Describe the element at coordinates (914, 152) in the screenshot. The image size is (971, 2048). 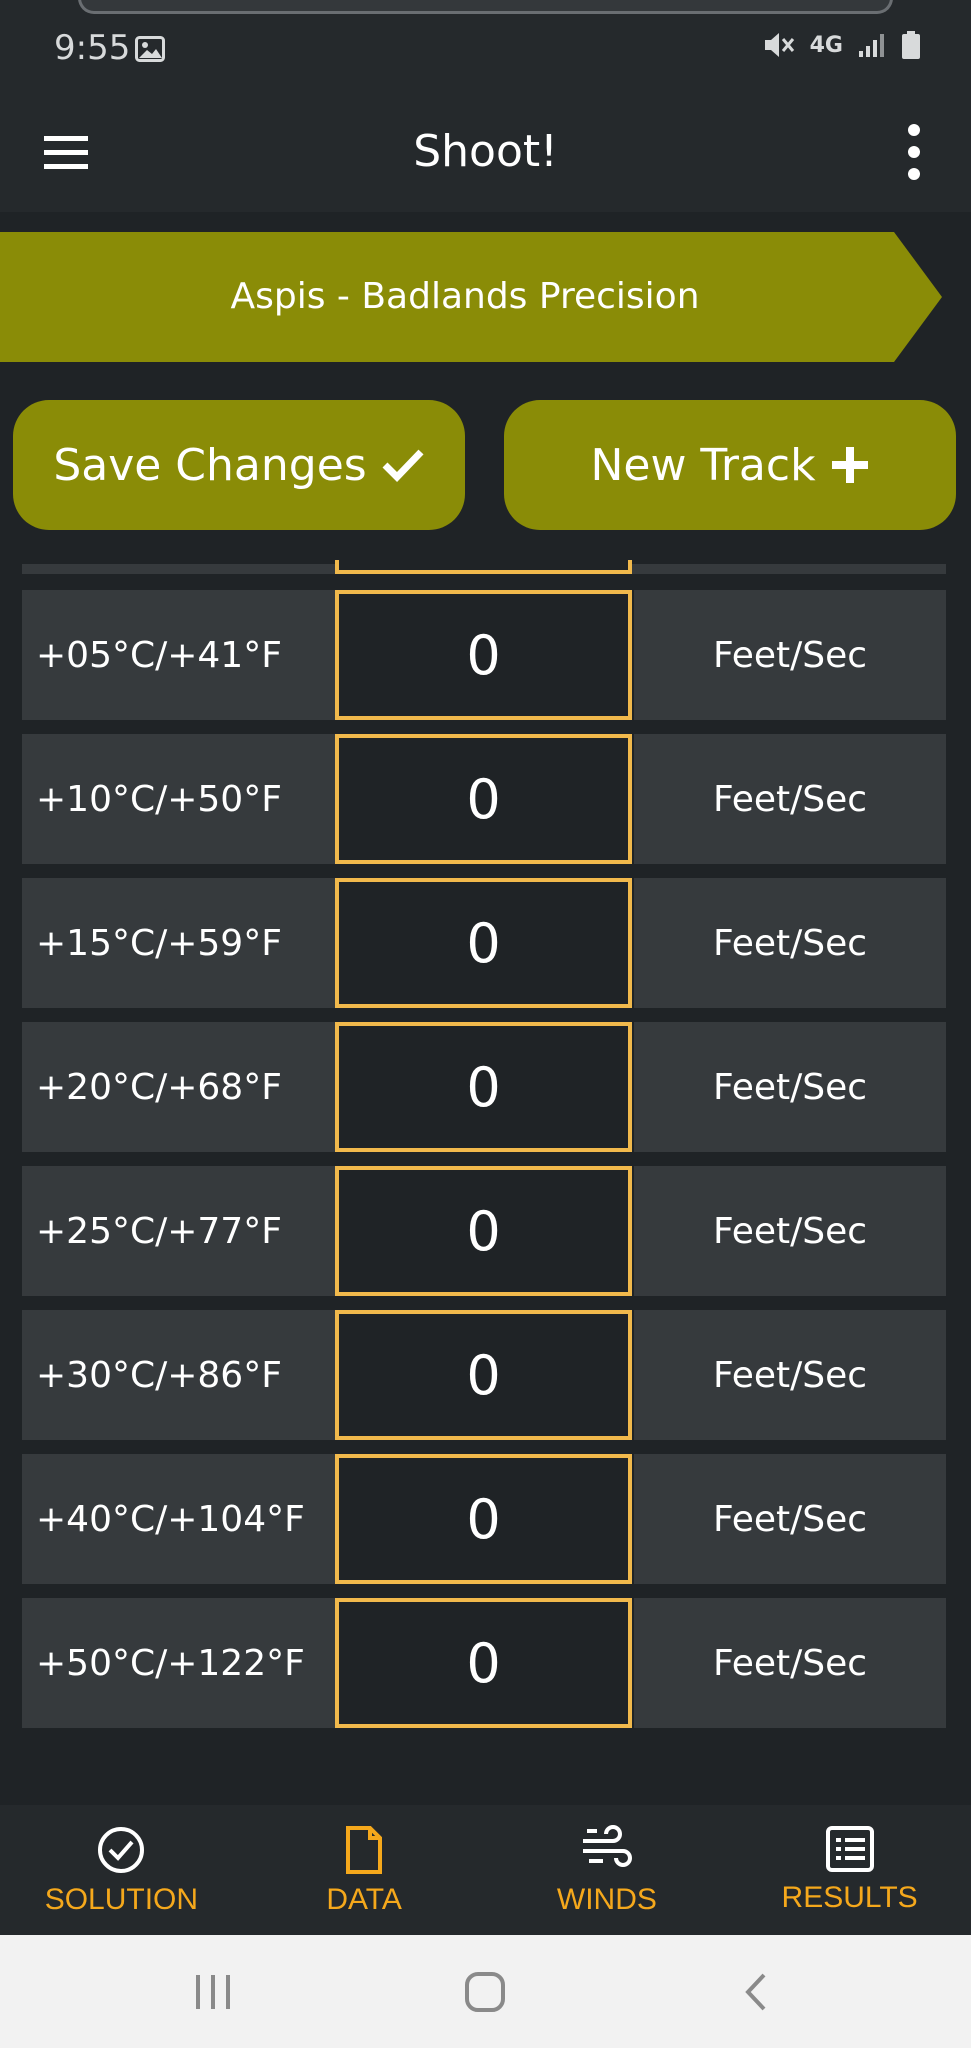
I see `more-options-icon` at that location.